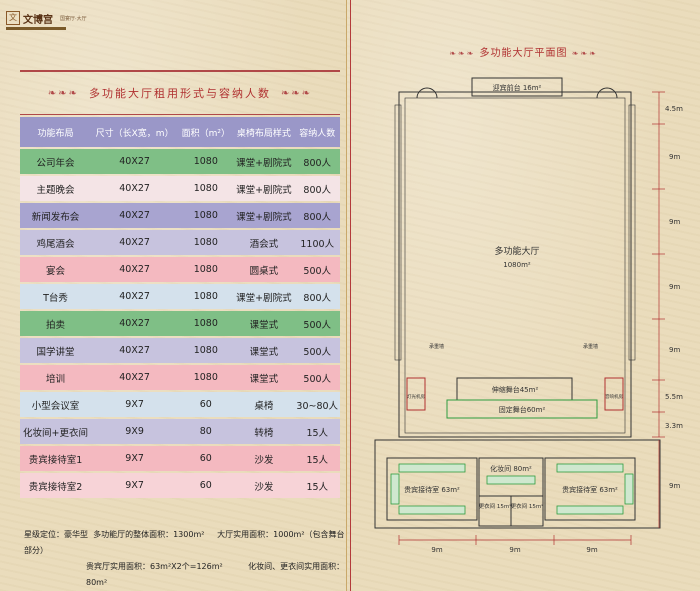  Describe the element at coordinates (264, 431) in the screenshot. I see `table-cell: 转椅` at that location.